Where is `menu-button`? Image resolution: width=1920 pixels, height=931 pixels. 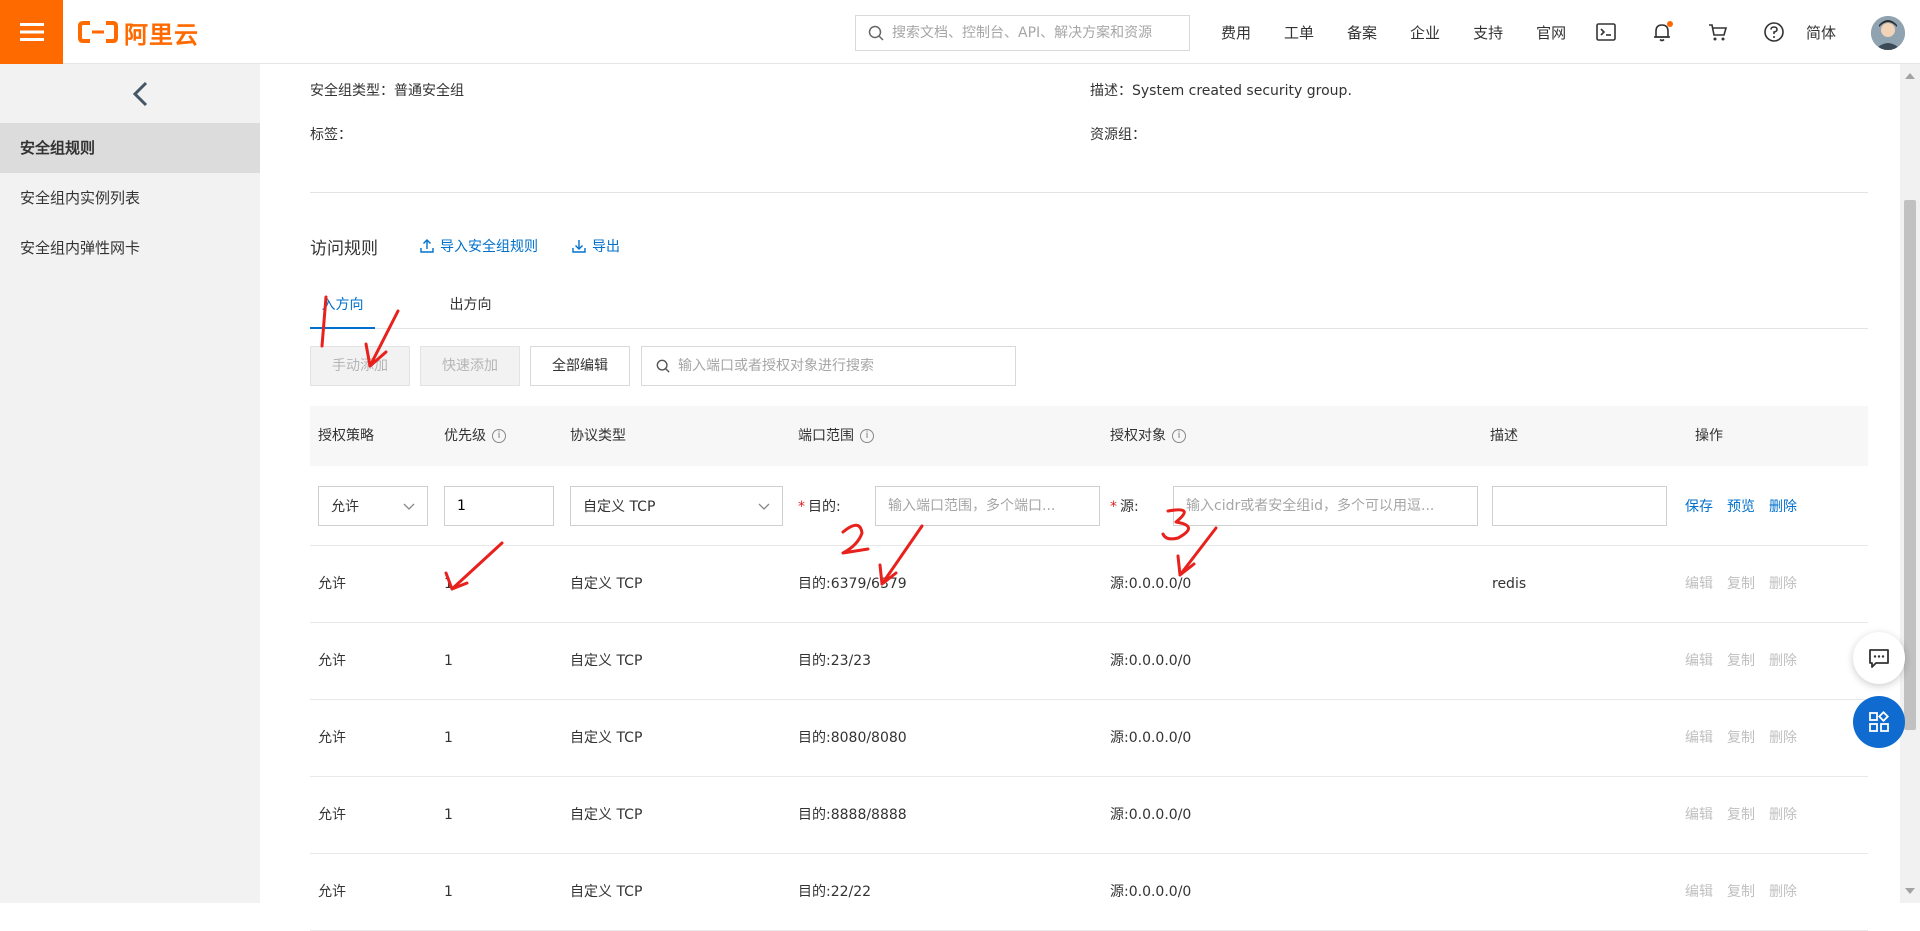
menu-button is located at coordinates (31, 32).